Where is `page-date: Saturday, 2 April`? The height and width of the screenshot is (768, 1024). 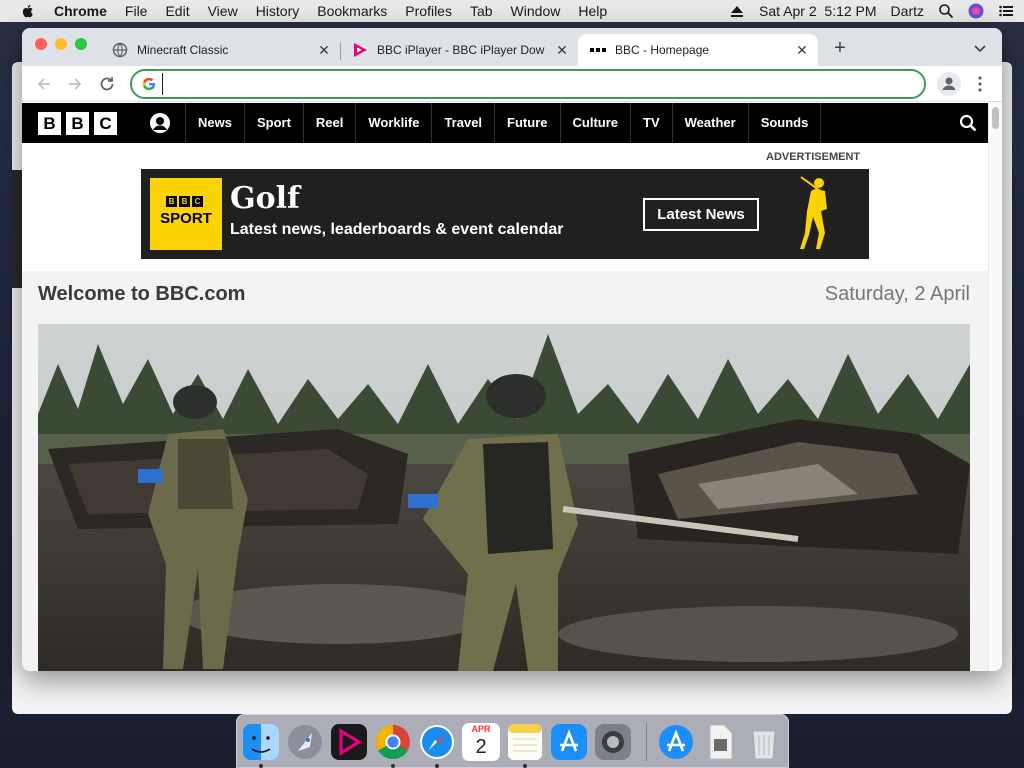 page-date: Saturday, 2 April is located at coordinates (897, 294).